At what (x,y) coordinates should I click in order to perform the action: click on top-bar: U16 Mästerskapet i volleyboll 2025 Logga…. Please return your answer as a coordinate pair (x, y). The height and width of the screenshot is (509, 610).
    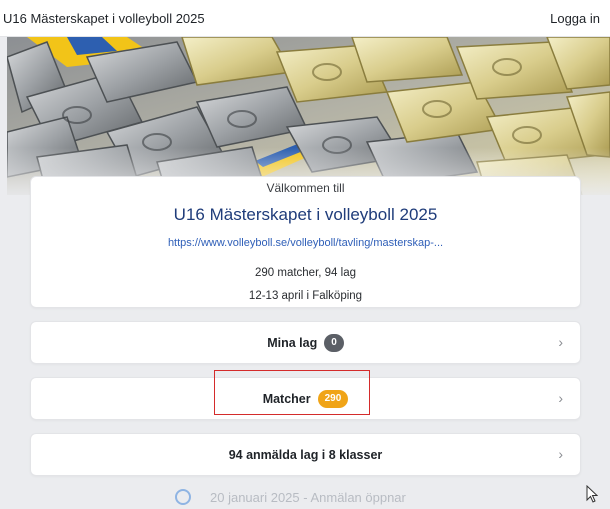
    Looking at the image, I should click on (305, 18).